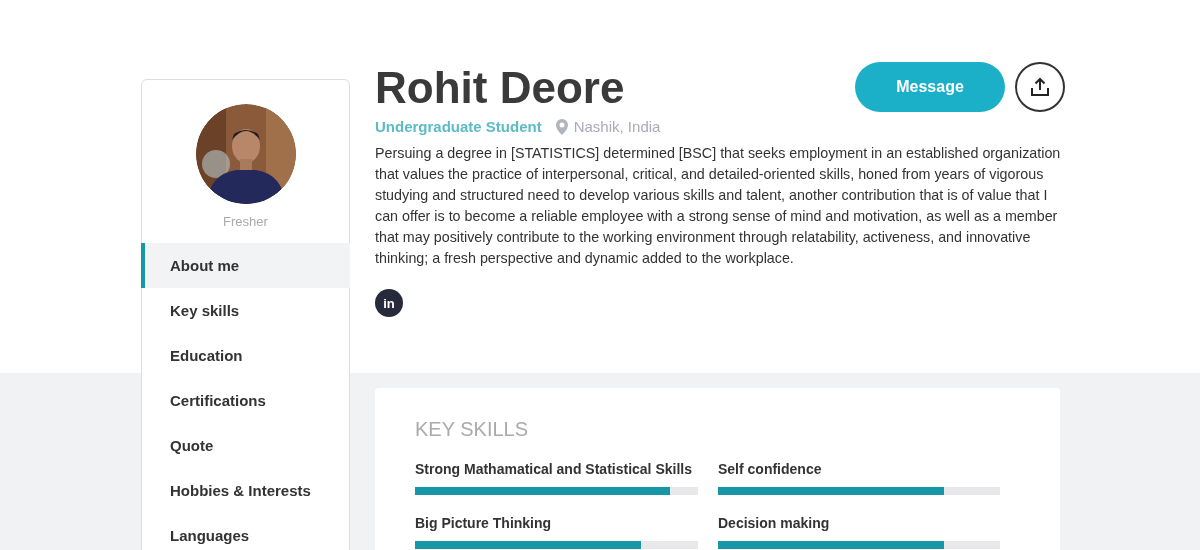 This screenshot has height=550, width=1200. Describe the element at coordinates (245, 445) in the screenshot. I see `sidebar-item: Quote` at that location.